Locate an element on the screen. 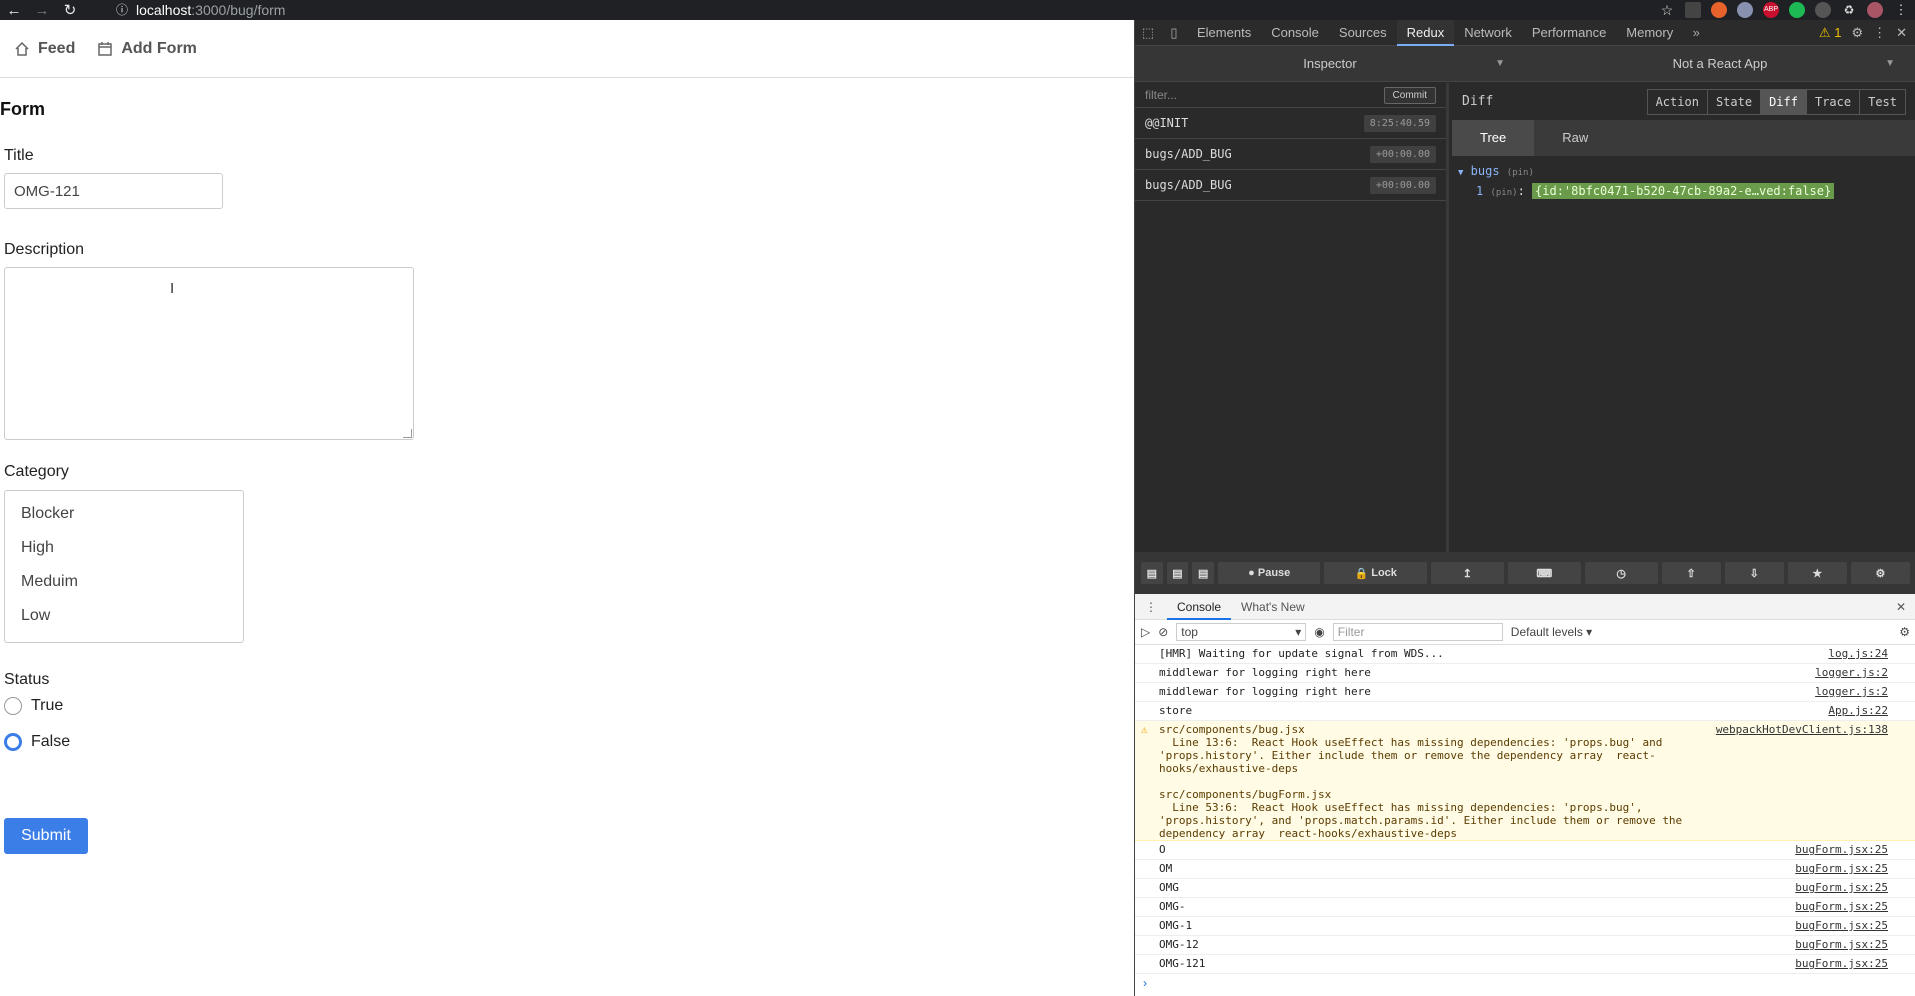  tab-drawer-console: Console is located at coordinates (1199, 607).